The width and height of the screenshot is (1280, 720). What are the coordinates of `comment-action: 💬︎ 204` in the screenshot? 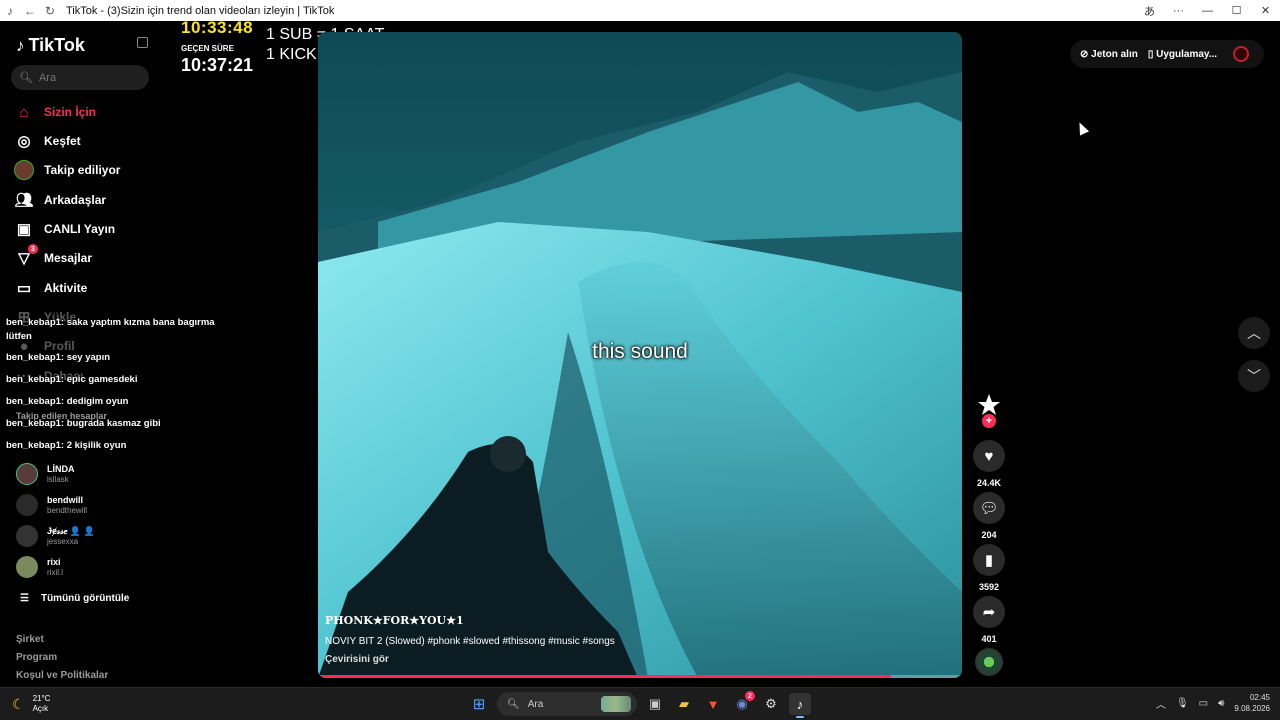 It's located at (989, 516).